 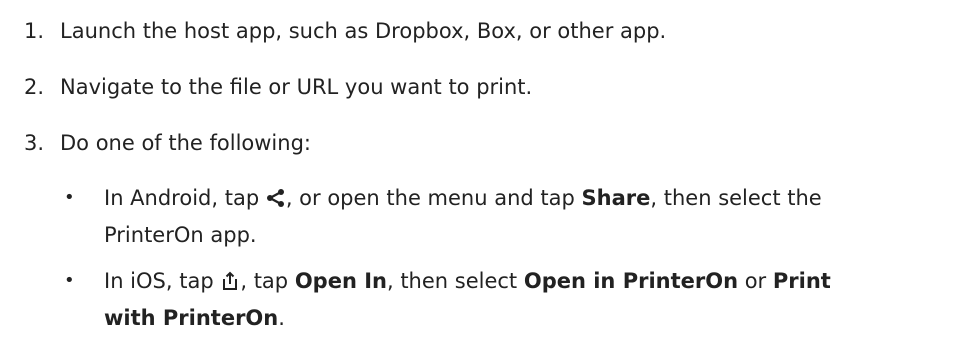 What do you see at coordinates (185, 198) in the screenshot?
I see `text-segment: In Android, tap` at bounding box center [185, 198].